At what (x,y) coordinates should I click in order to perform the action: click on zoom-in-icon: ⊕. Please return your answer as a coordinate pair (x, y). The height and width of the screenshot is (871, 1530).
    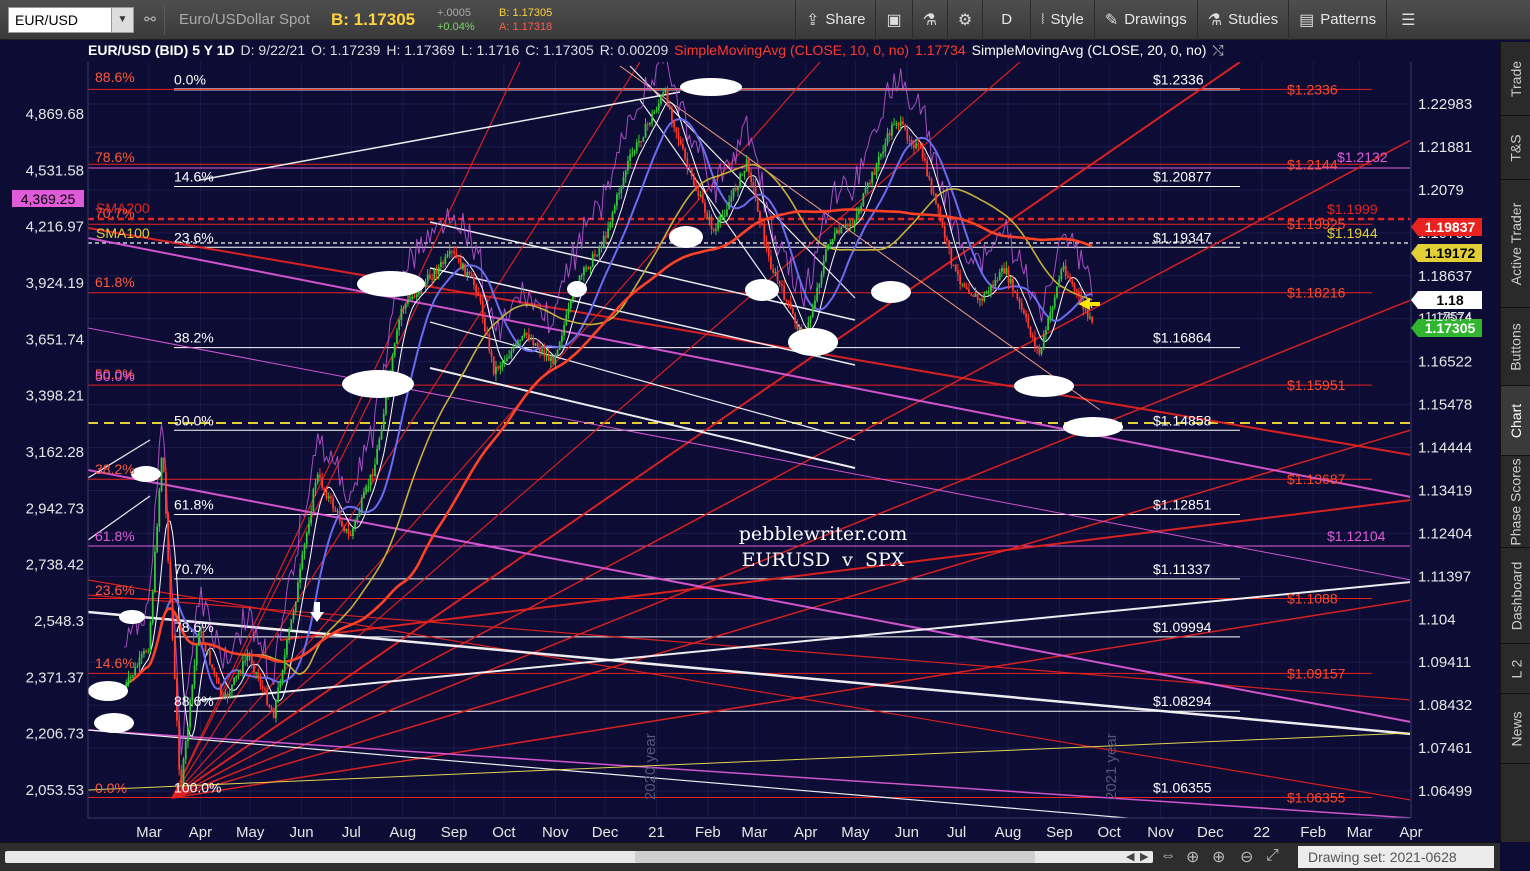
    Looking at the image, I should click on (1218, 857).